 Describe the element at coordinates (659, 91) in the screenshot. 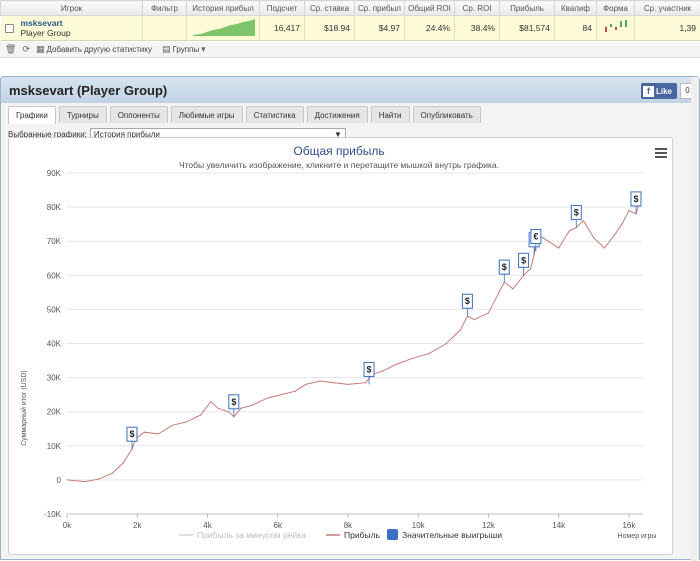

I see `facebook-like-button: f Like` at that location.